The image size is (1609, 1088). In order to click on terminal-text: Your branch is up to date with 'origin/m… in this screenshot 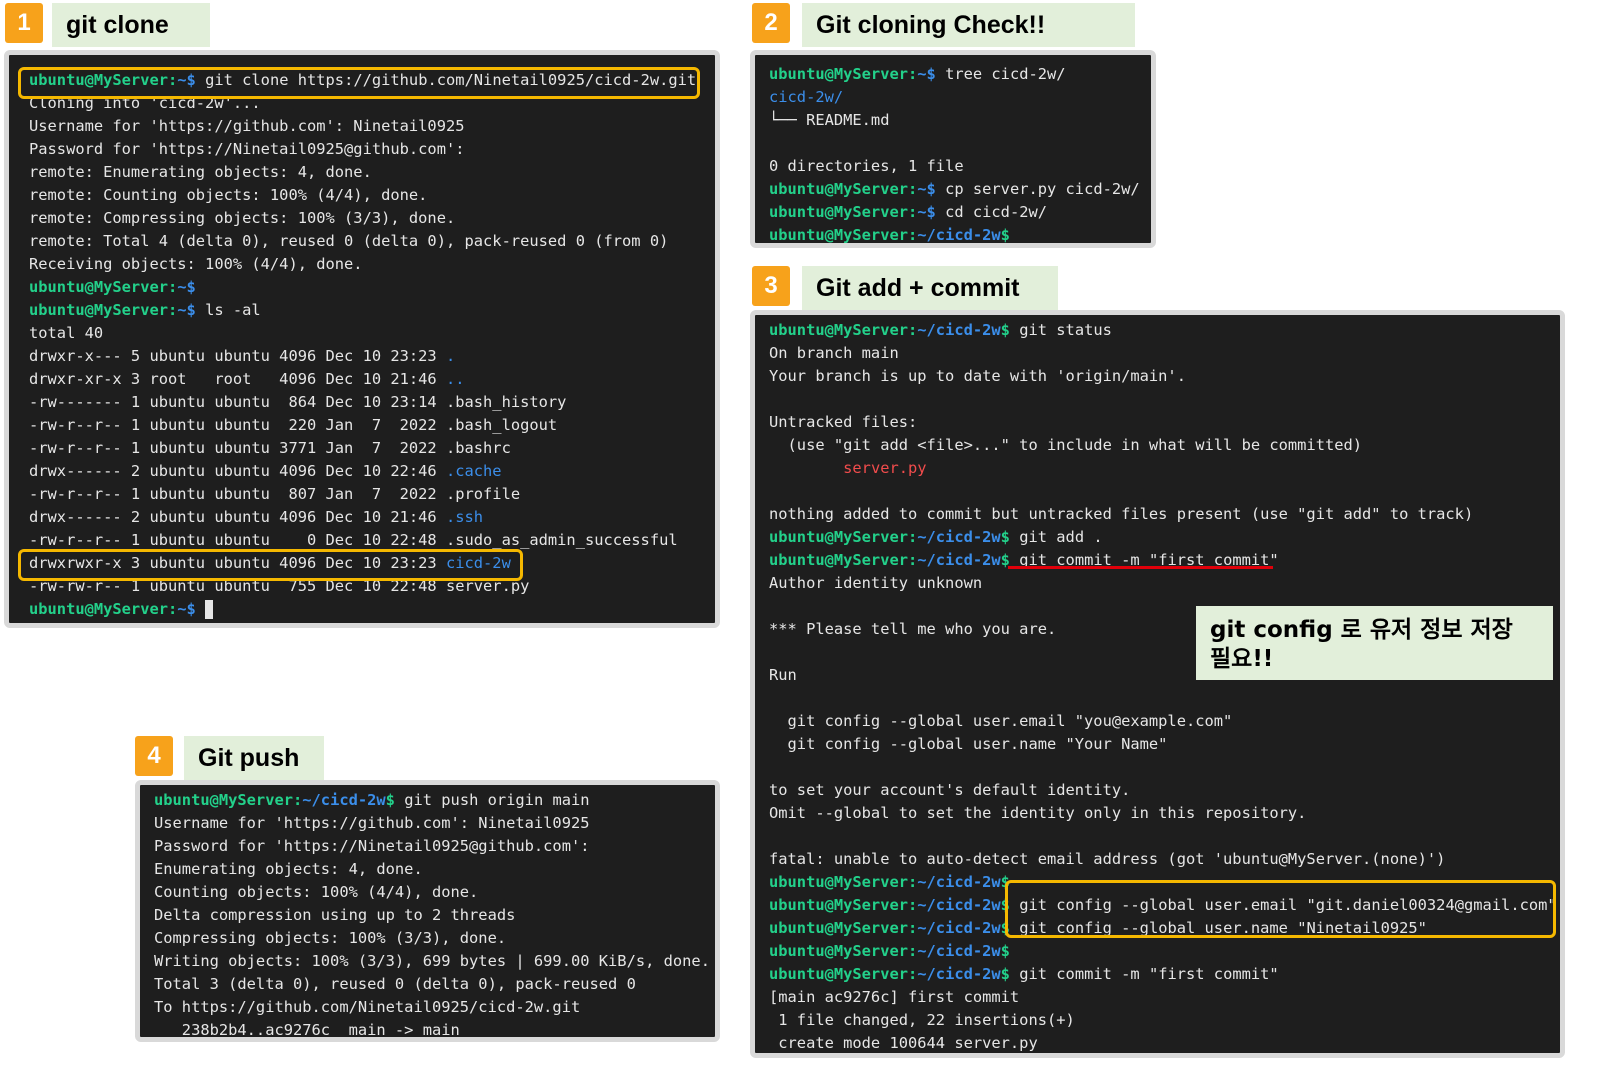, I will do `click(977, 376)`.